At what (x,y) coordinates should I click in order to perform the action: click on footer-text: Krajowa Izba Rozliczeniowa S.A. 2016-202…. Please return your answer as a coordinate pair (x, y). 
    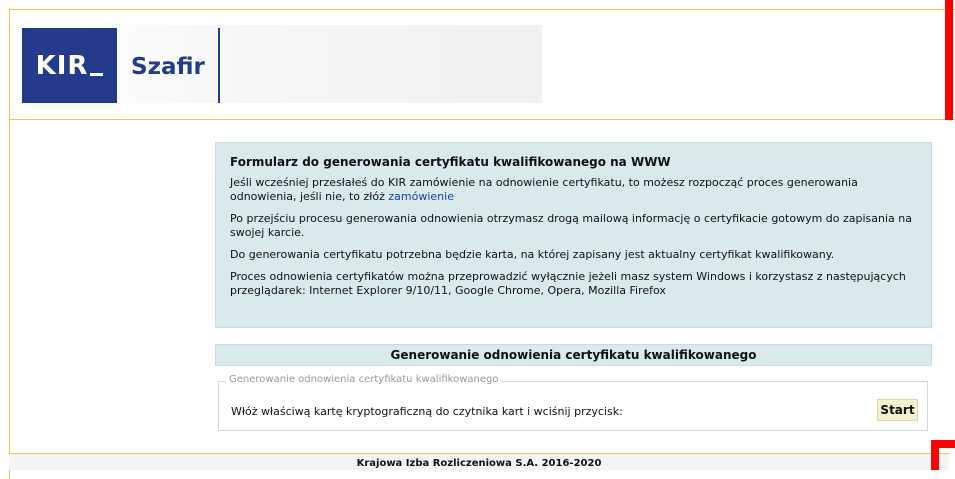
    Looking at the image, I should click on (479, 463).